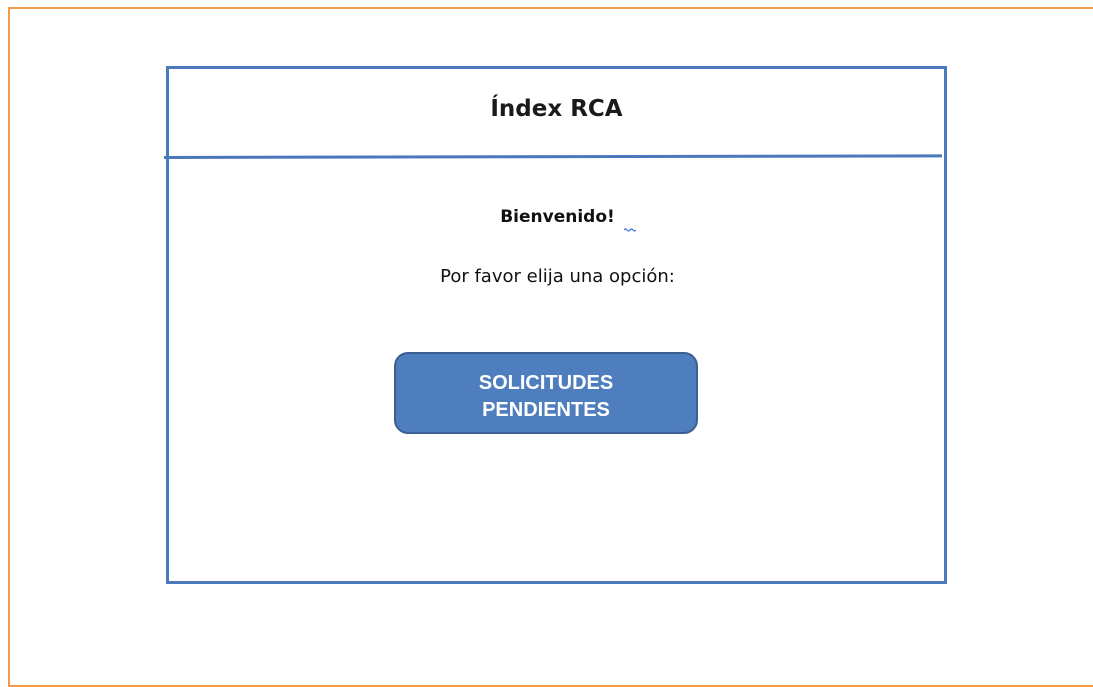 This screenshot has width=1093, height=687. Describe the element at coordinates (546, 383) in the screenshot. I see `button-label-line-1: SOLICITUDES` at that location.